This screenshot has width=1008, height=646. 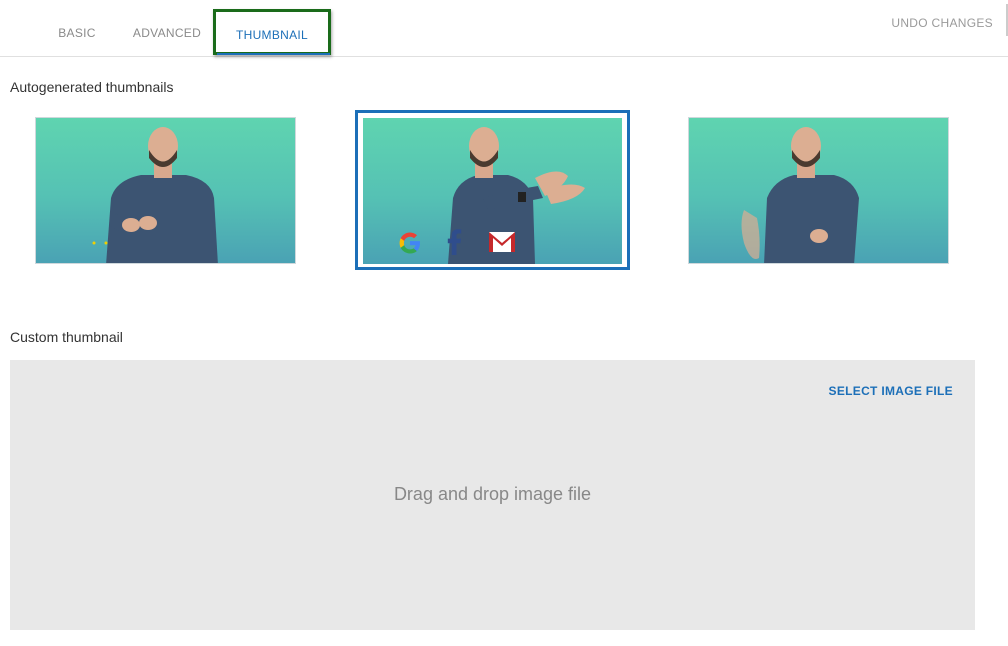 I want to click on active-tab-indicator, so click(x=273, y=54).